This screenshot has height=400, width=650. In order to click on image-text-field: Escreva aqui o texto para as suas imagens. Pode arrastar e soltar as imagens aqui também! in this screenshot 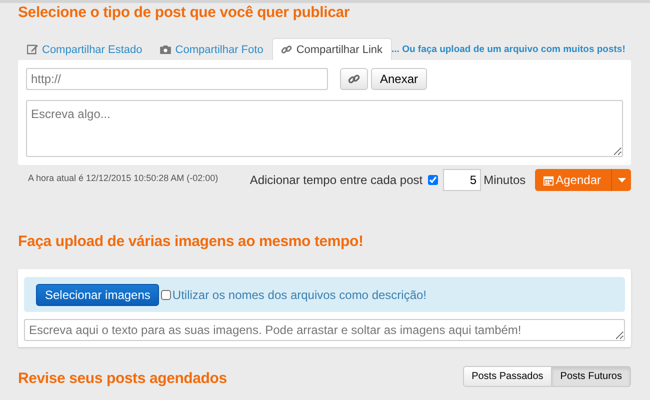, I will do `click(324, 330)`.